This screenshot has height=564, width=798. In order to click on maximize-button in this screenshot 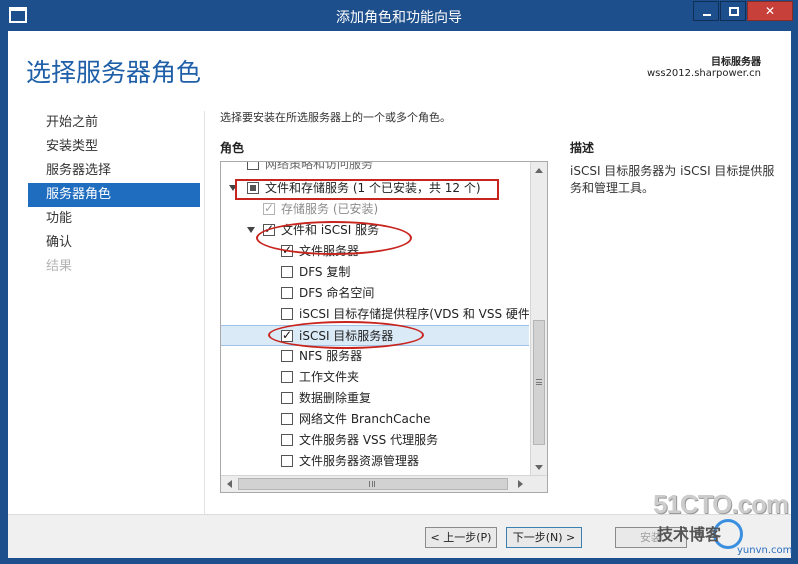, I will do `click(733, 11)`.